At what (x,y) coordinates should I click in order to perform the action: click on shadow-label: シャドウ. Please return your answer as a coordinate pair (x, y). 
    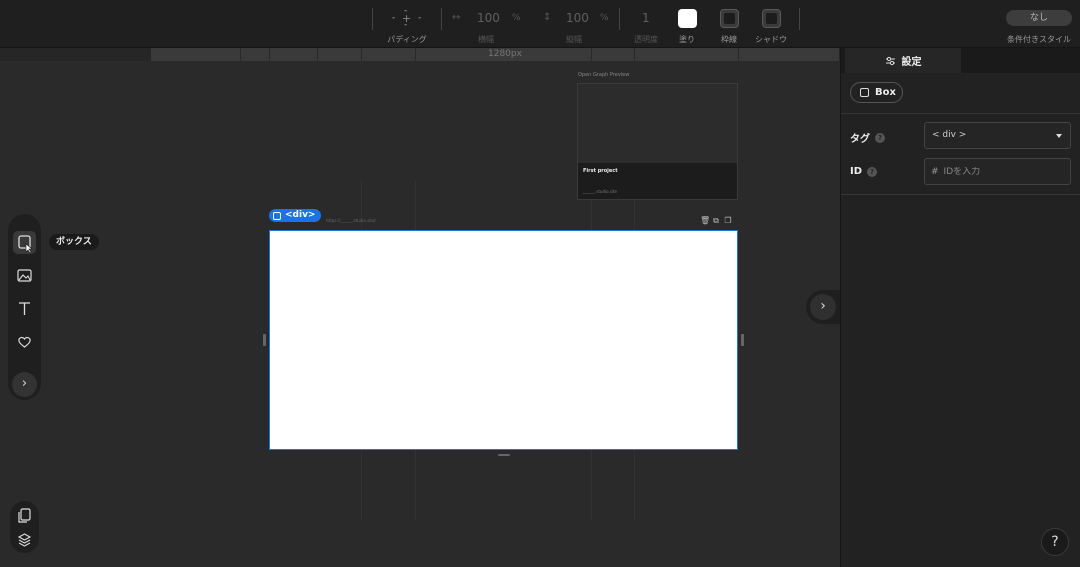
    Looking at the image, I should click on (771, 39).